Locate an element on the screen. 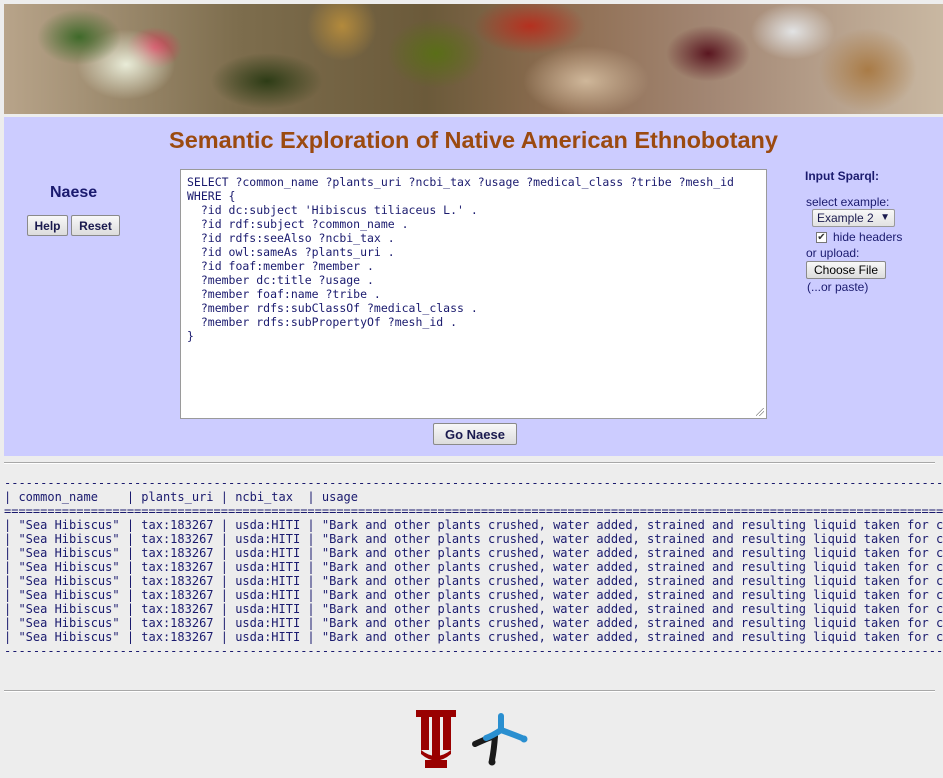 Image resolution: width=943 pixels, height=778 pixels. upload-label: or upload: is located at coordinates (833, 253).